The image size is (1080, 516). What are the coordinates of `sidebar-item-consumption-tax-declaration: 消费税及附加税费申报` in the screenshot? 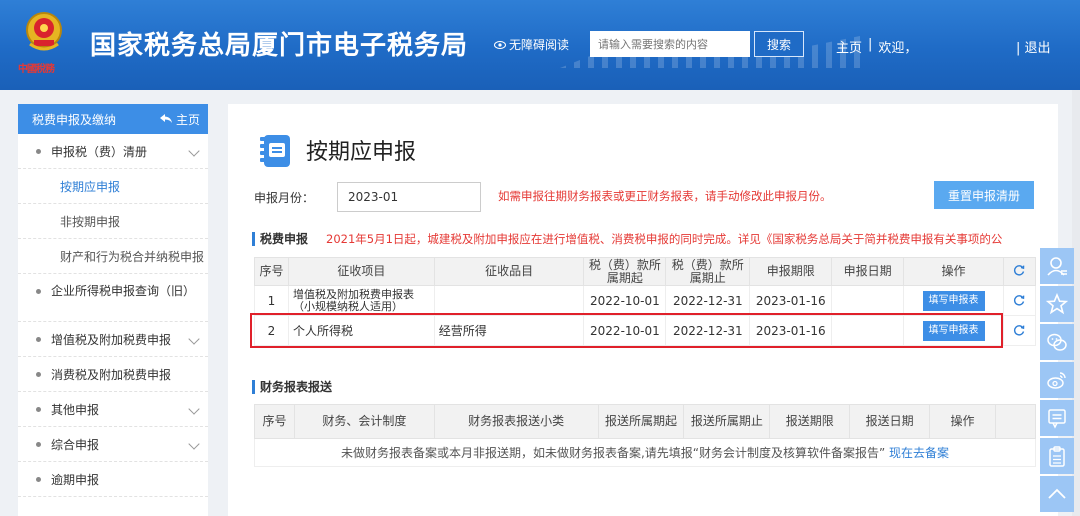 It's located at (113, 374).